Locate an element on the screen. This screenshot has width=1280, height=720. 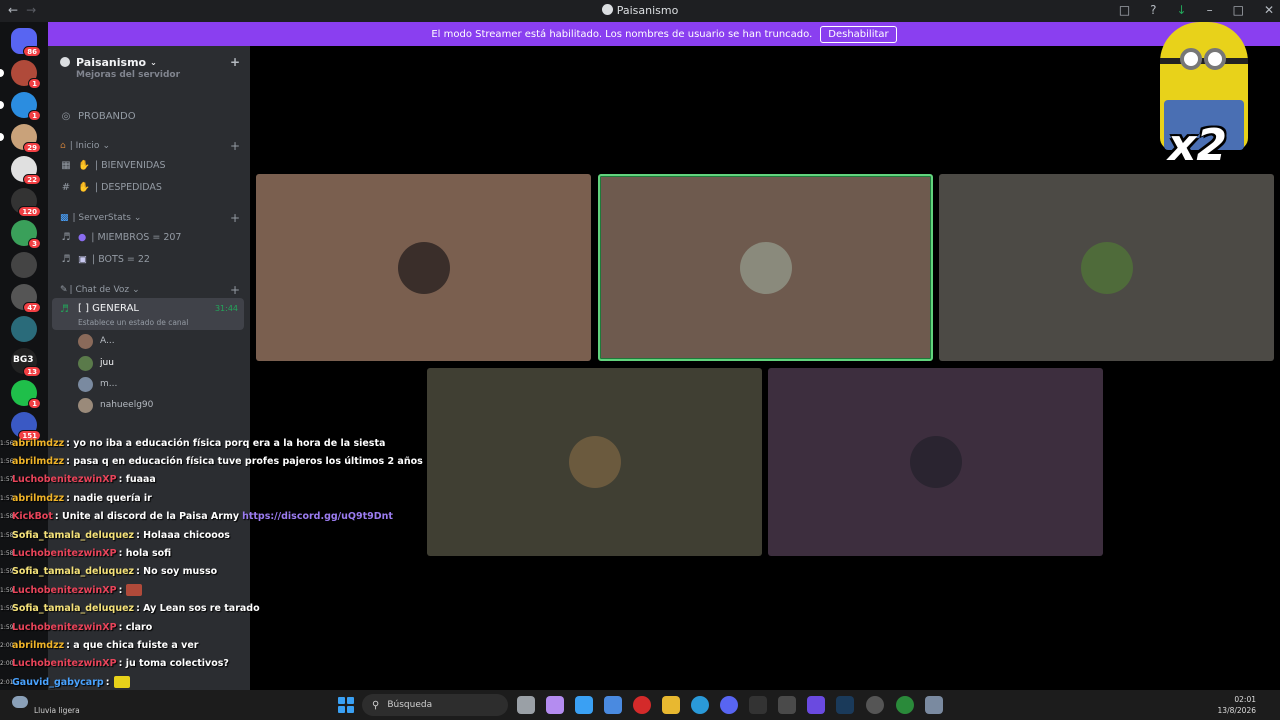
settings-icon is located at coordinates (934, 705).